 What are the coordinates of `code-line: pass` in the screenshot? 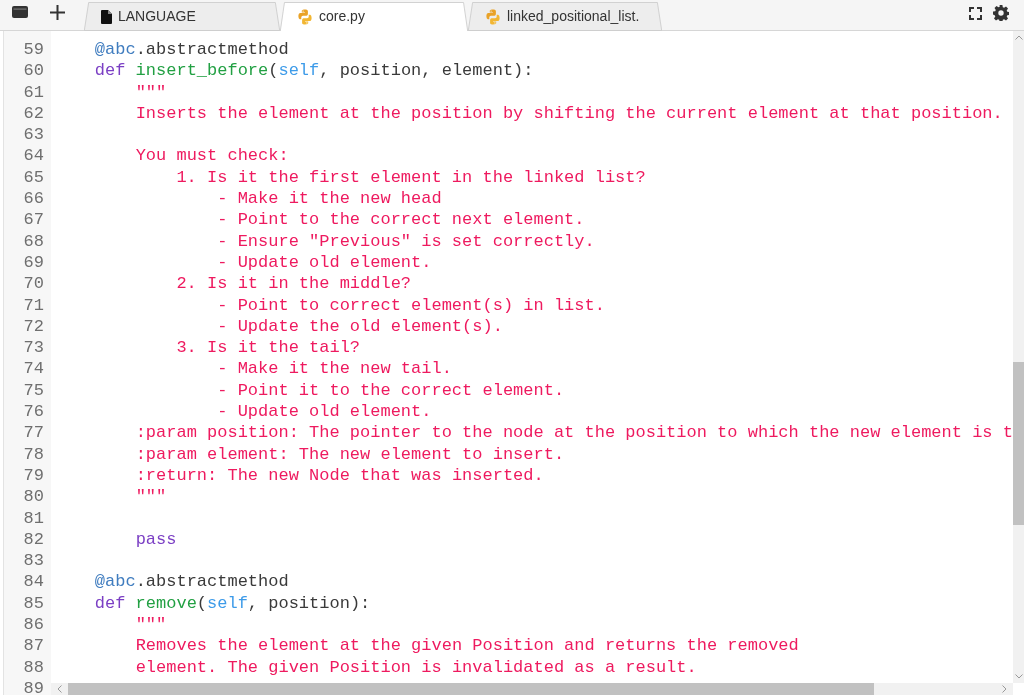 It's located at (156, 539).